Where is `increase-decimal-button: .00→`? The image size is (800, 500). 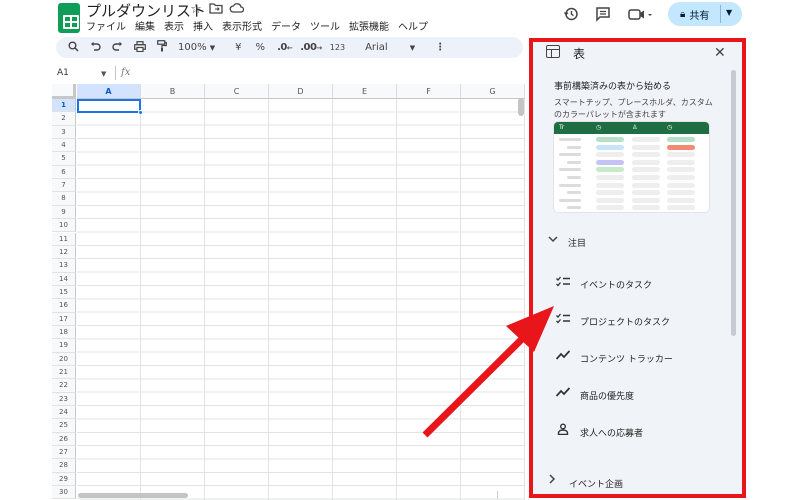 increase-decimal-button: .00→ is located at coordinates (311, 47).